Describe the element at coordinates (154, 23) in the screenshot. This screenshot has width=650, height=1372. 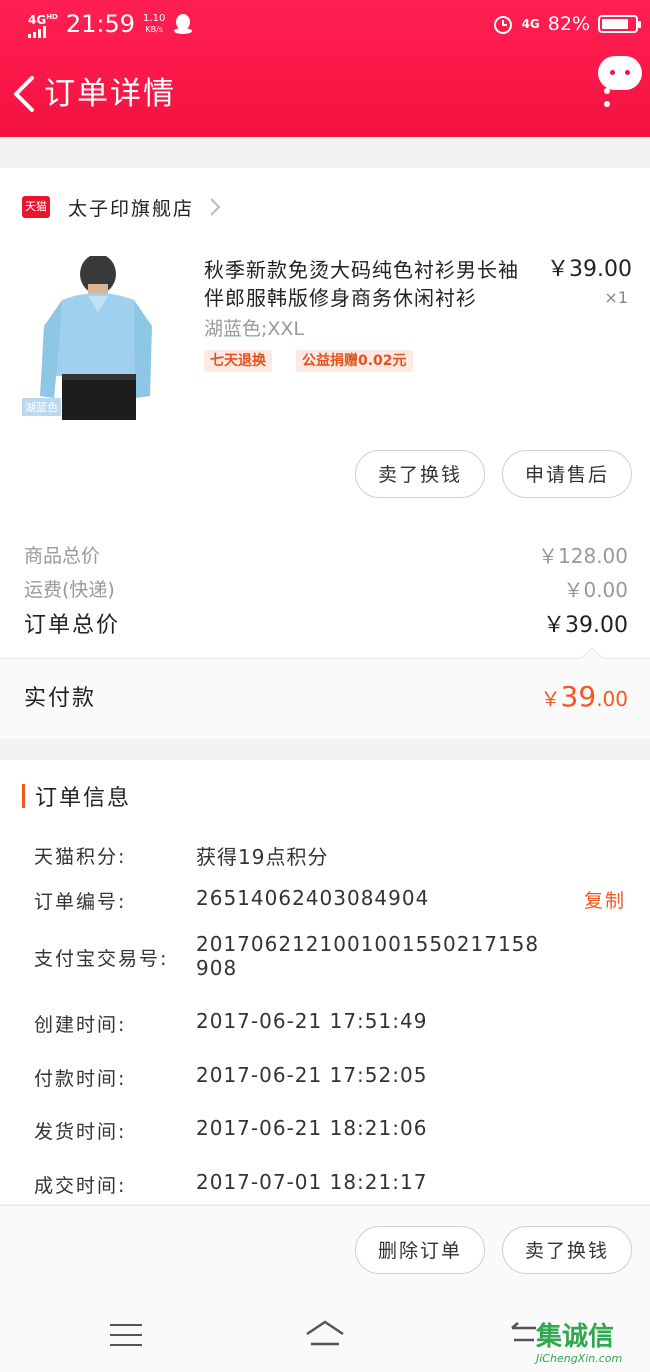
I see `network-speed: 1.10 KB/s` at that location.